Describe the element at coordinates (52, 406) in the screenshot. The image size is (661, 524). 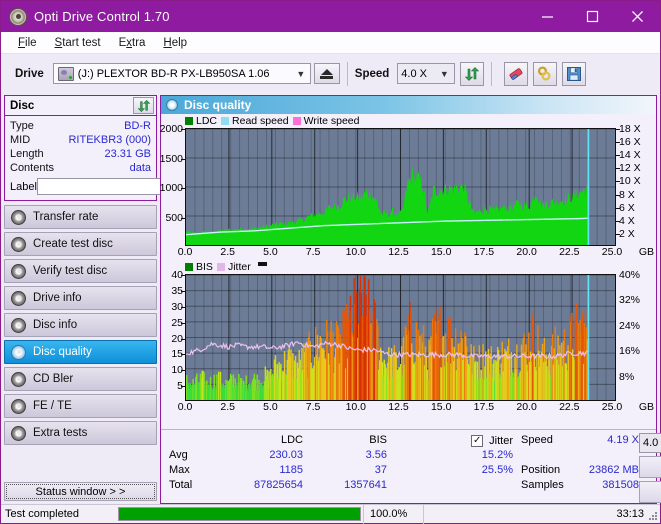
I see `sidebar-item-label: FE / TE` at that location.